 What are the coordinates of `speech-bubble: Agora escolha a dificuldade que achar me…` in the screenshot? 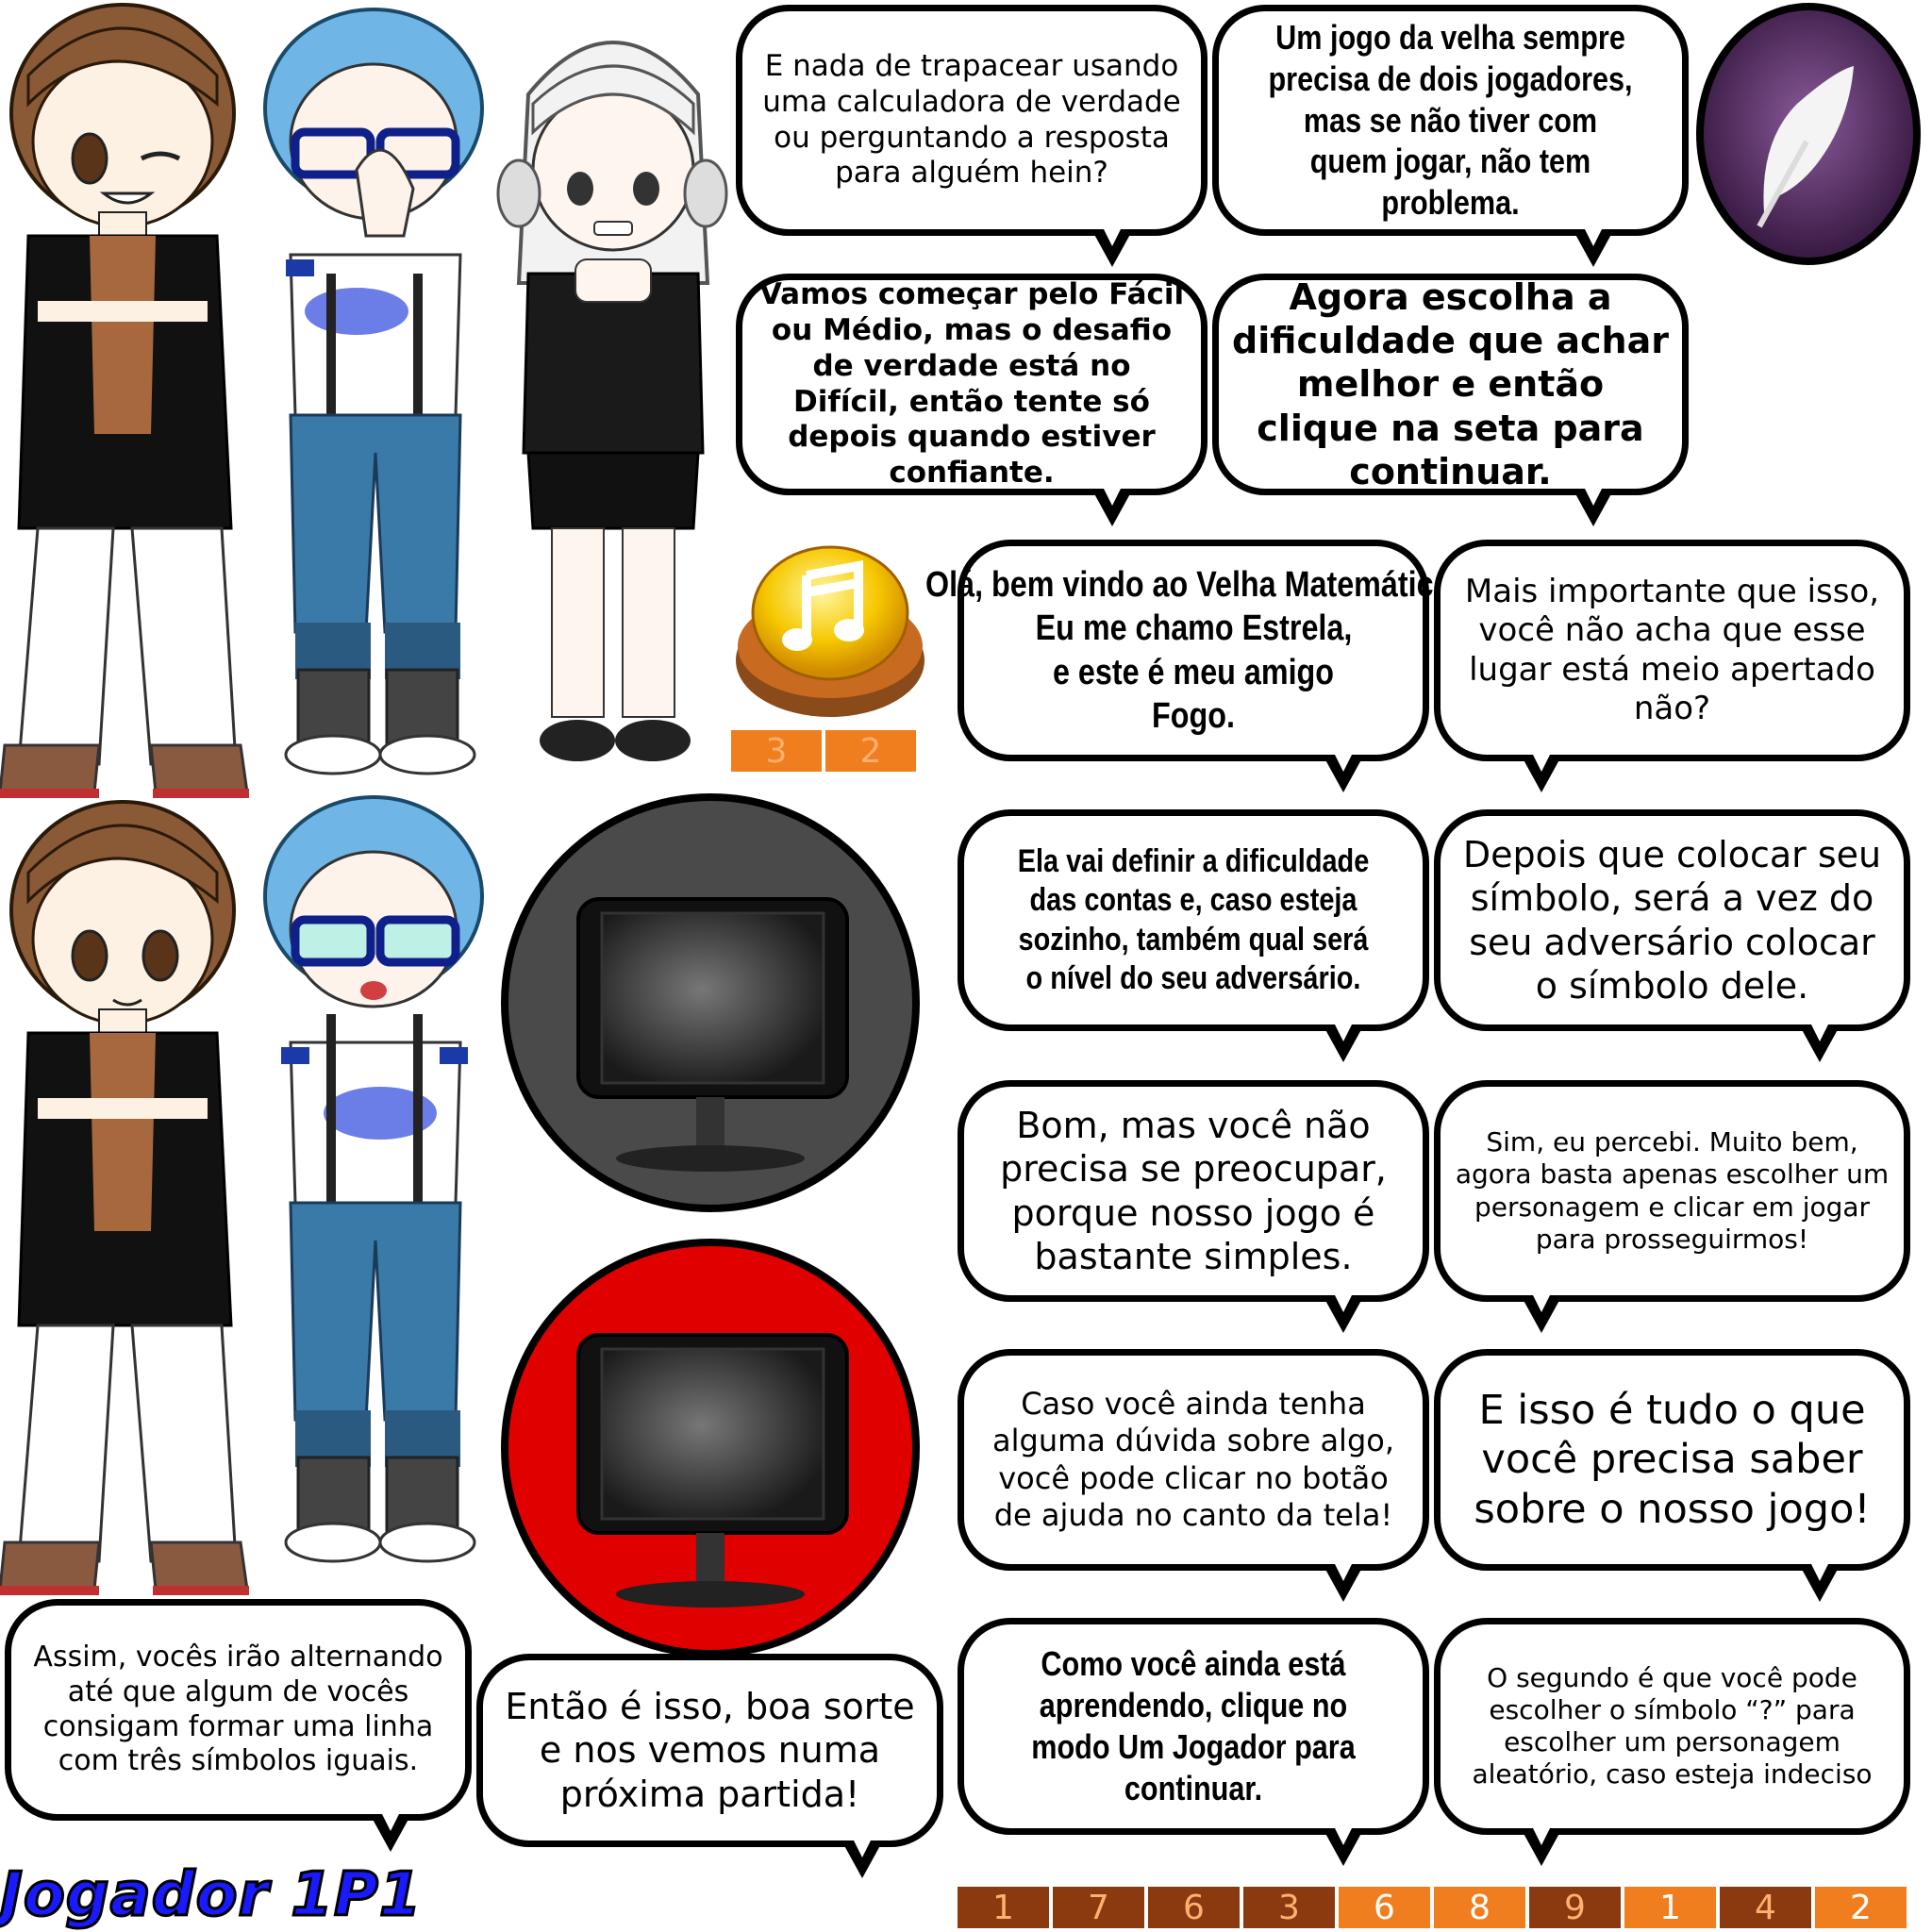 It's located at (1451, 400).